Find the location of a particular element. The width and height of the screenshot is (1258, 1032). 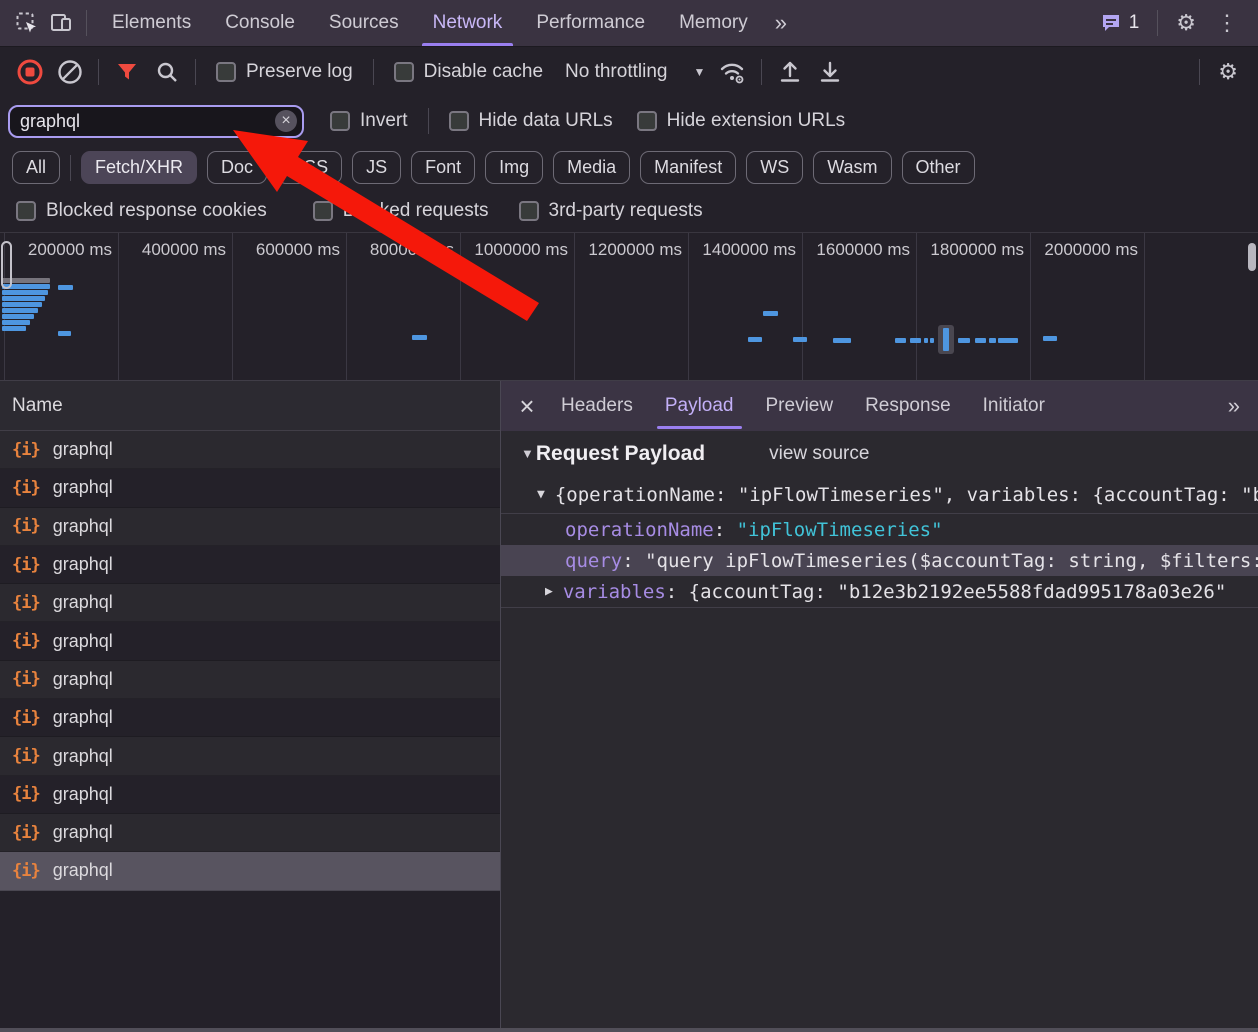

settings-gear-icon: ⚙ is located at coordinates (1186, 23).